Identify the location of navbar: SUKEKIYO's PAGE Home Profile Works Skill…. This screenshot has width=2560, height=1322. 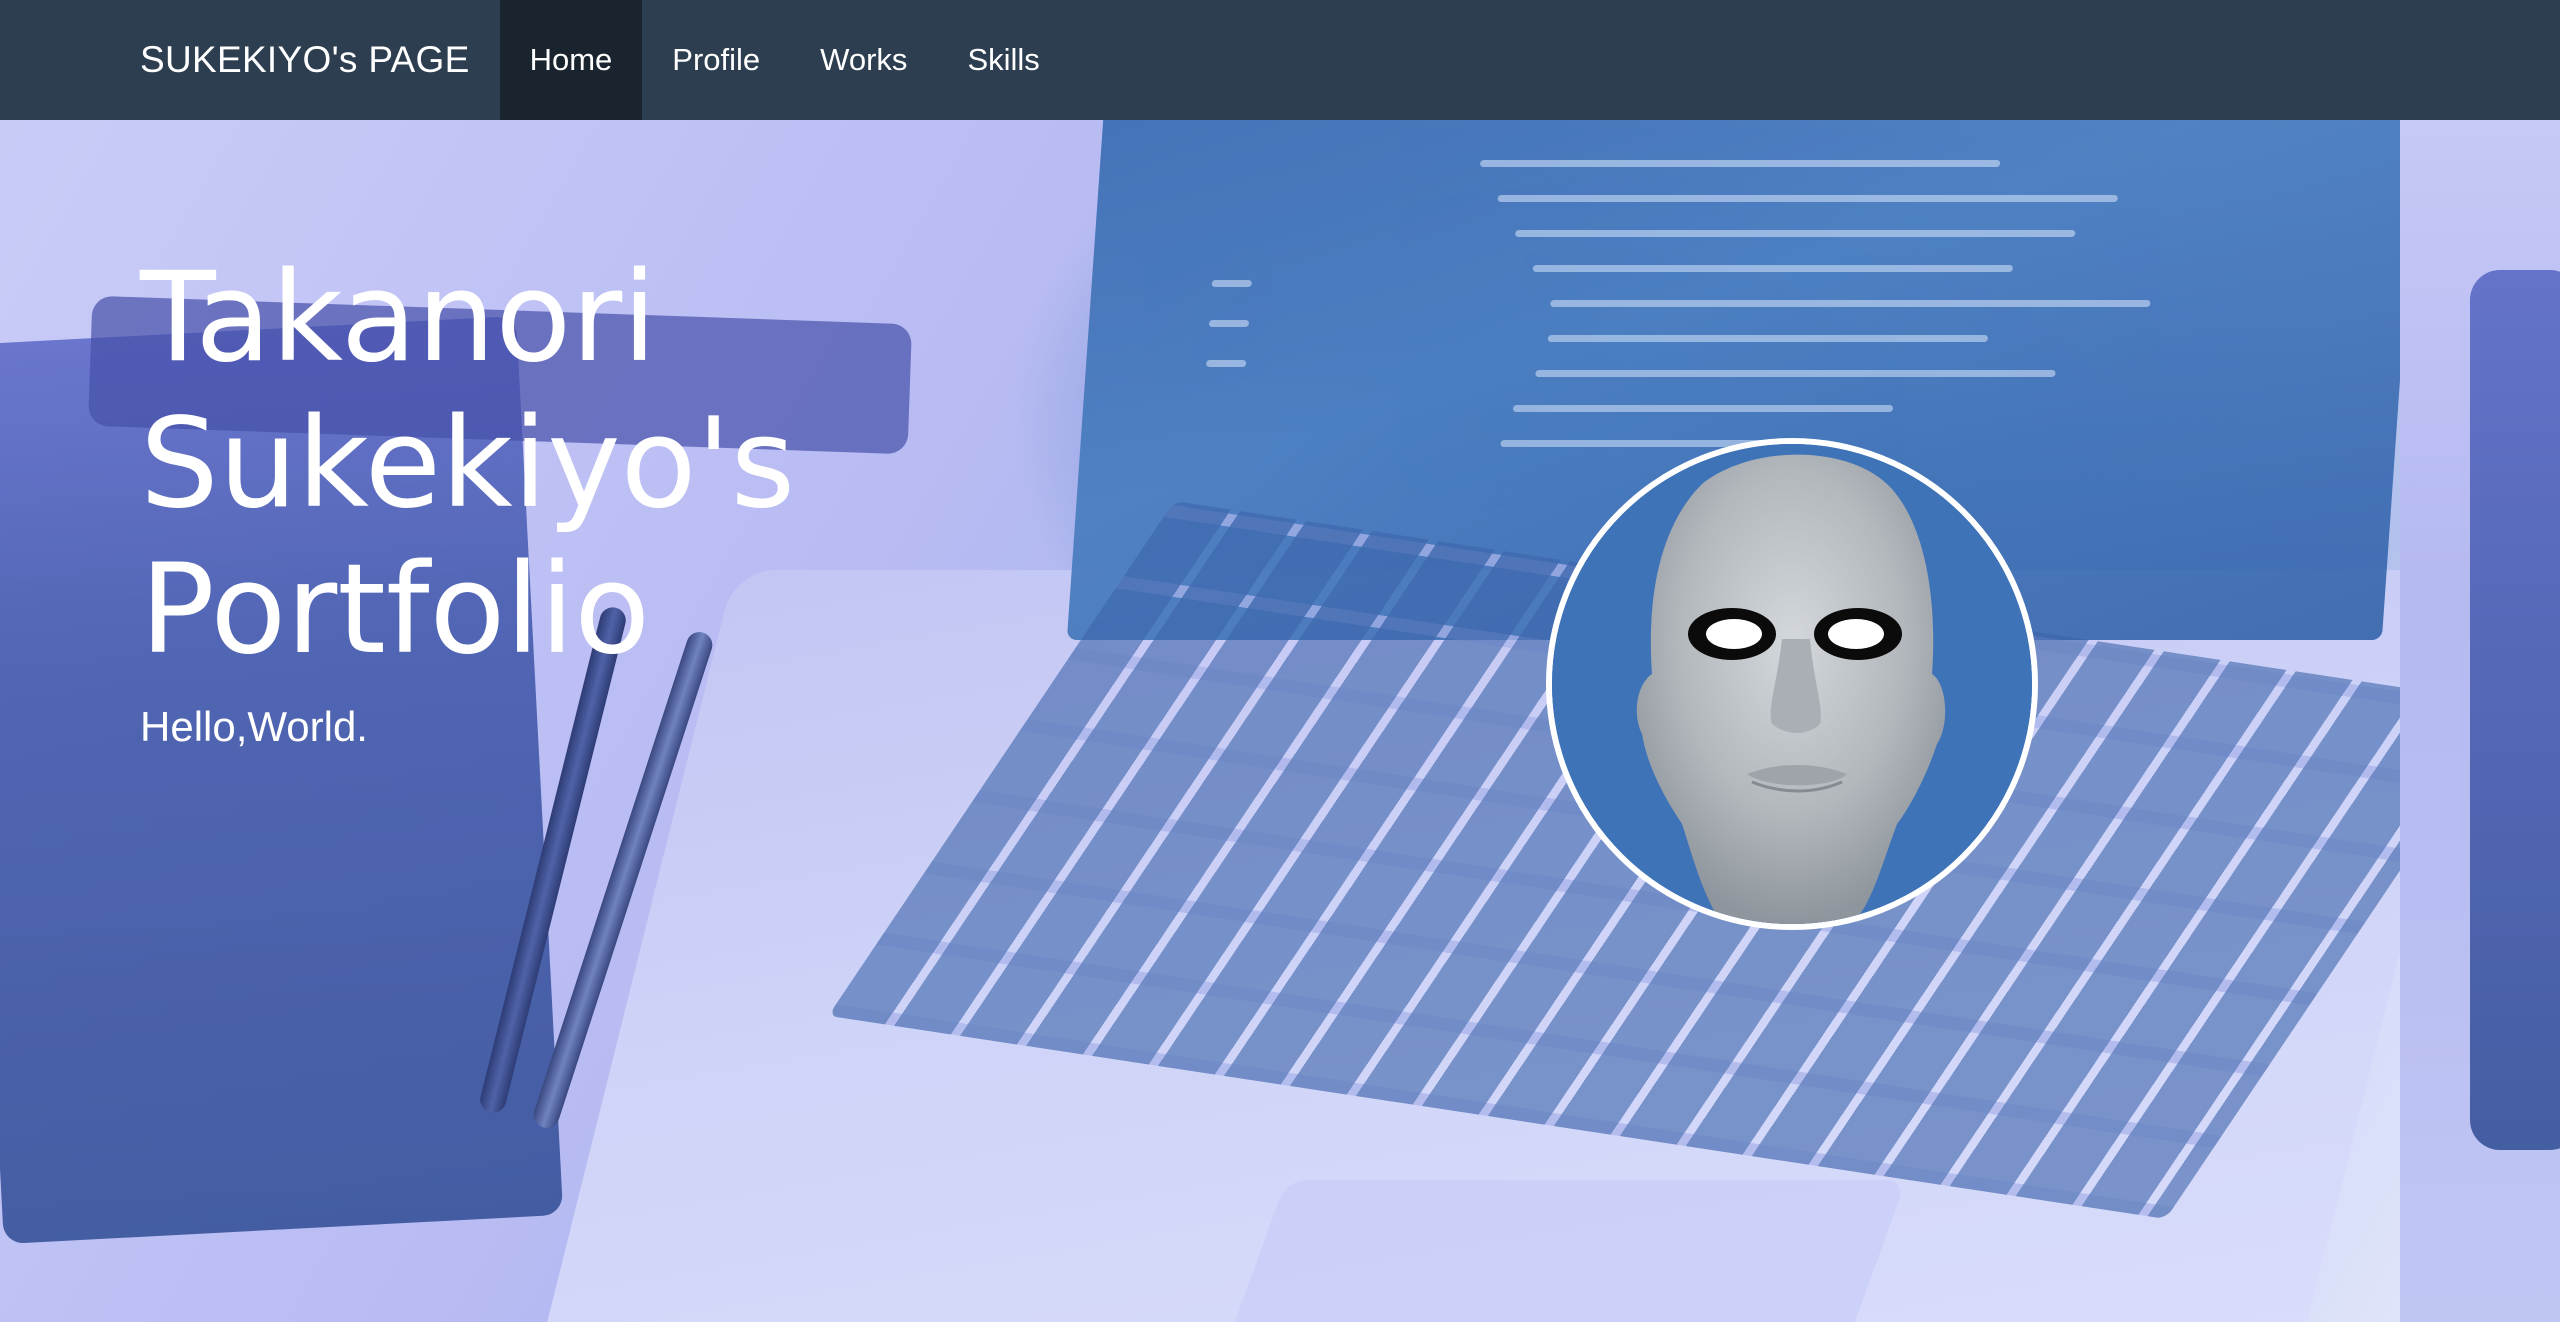
(1280, 60).